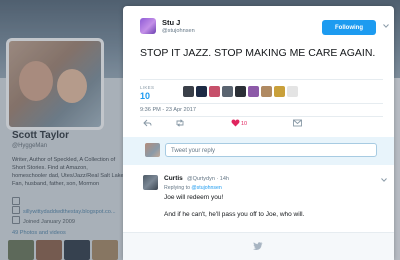 This screenshot has height=260, width=400. I want to click on replying-to-handle: @stujohnsen, so click(206, 188).